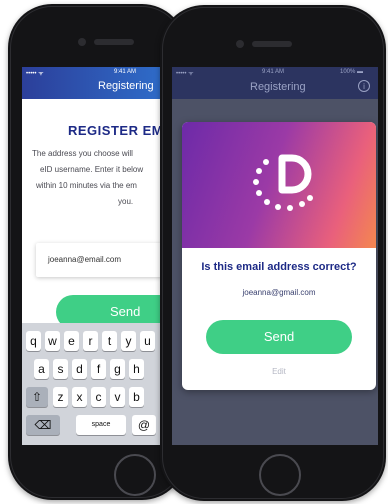 This screenshot has width=388, height=504. Describe the element at coordinates (126, 201) in the screenshot. I see `description-line-4: you.` at that location.